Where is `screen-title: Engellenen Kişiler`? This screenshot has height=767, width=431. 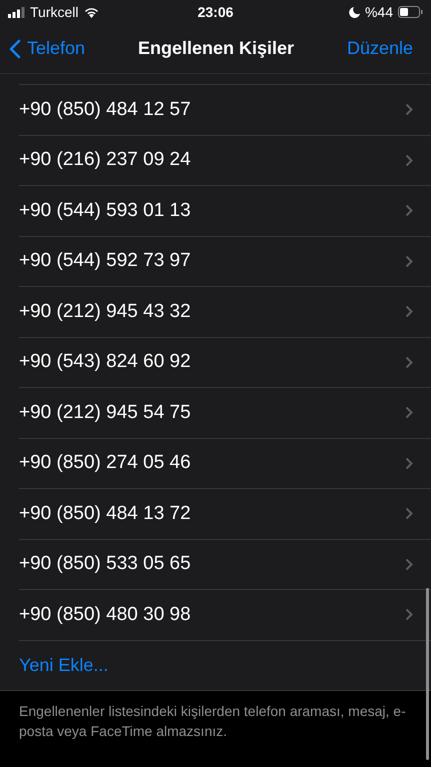 screen-title: Engellenen Kişiler is located at coordinates (216, 48).